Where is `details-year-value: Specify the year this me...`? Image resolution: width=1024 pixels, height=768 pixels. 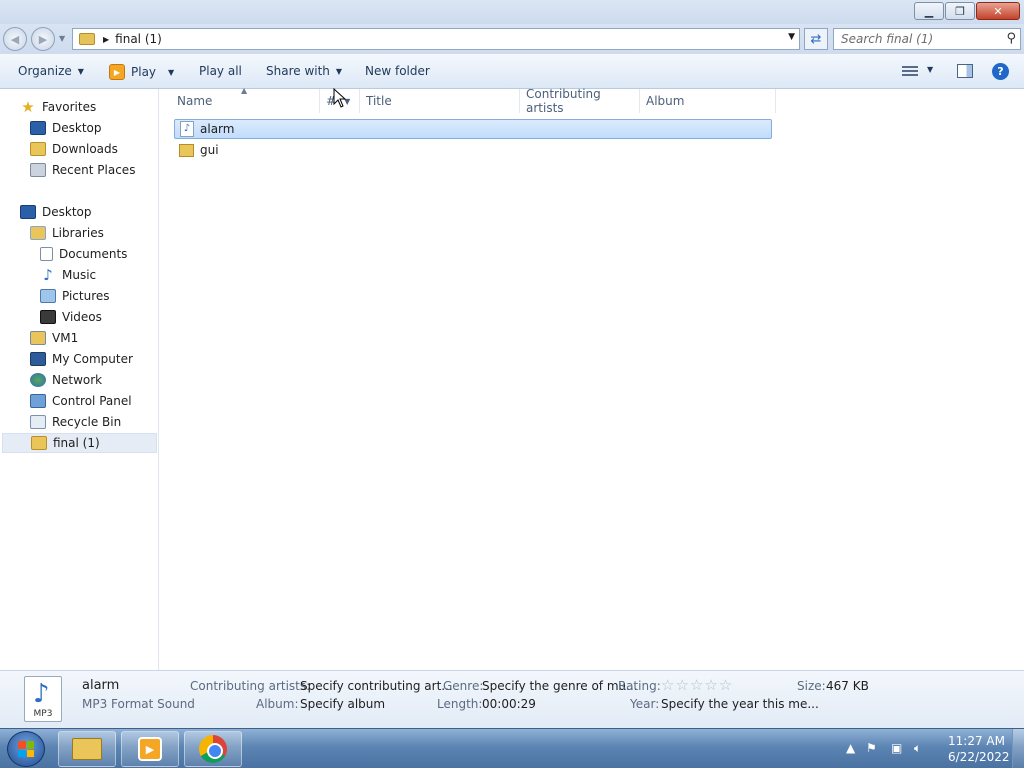
details-year-value: Specify the year this me... is located at coordinates (740, 704).